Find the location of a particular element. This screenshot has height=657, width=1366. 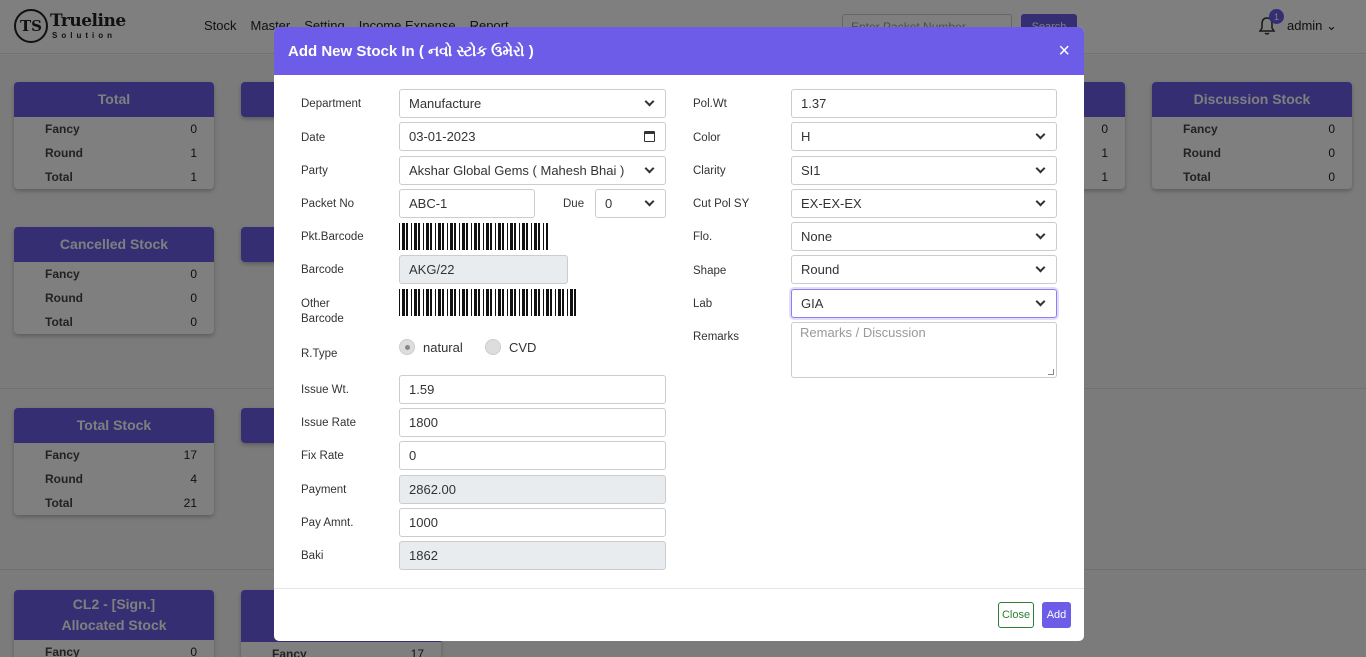

issue-wt-label: Issue Wt. is located at coordinates (325, 390).